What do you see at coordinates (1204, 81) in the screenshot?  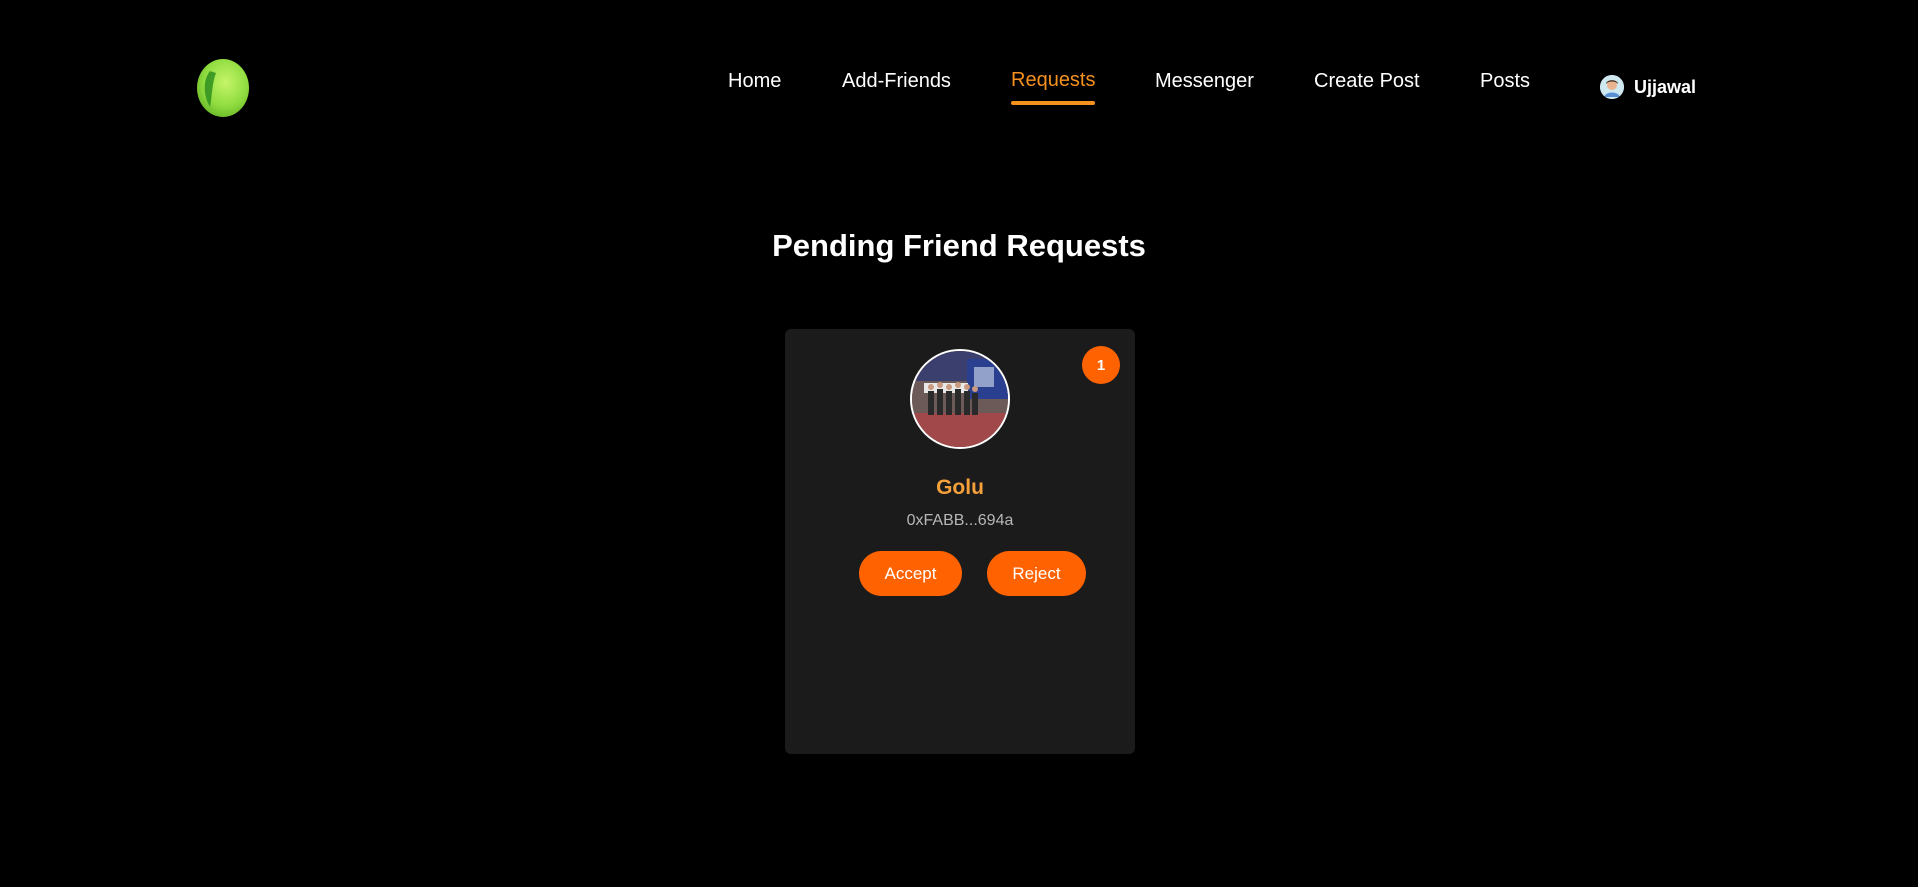 I see `nav-messenger: Messenger` at bounding box center [1204, 81].